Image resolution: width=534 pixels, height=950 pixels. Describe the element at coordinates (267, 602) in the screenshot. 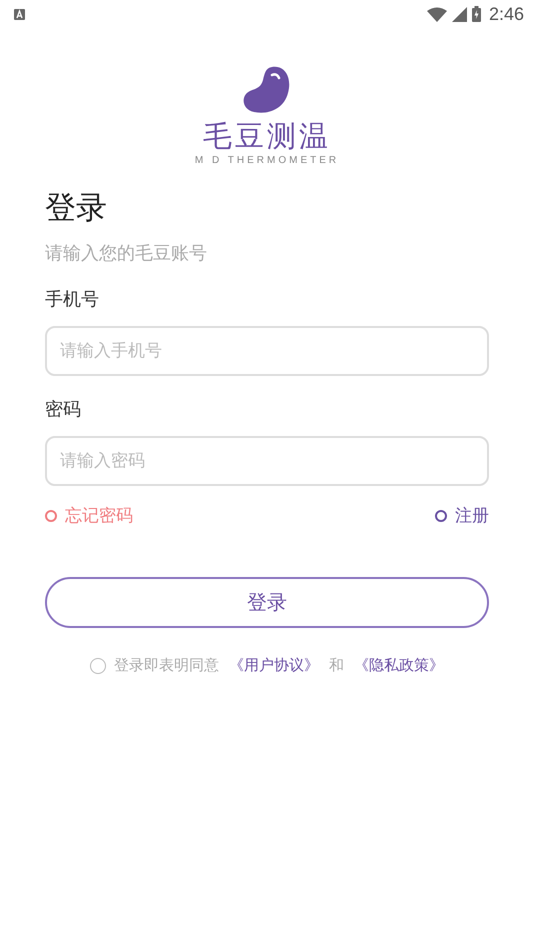

I see `login-button: 登录` at that location.